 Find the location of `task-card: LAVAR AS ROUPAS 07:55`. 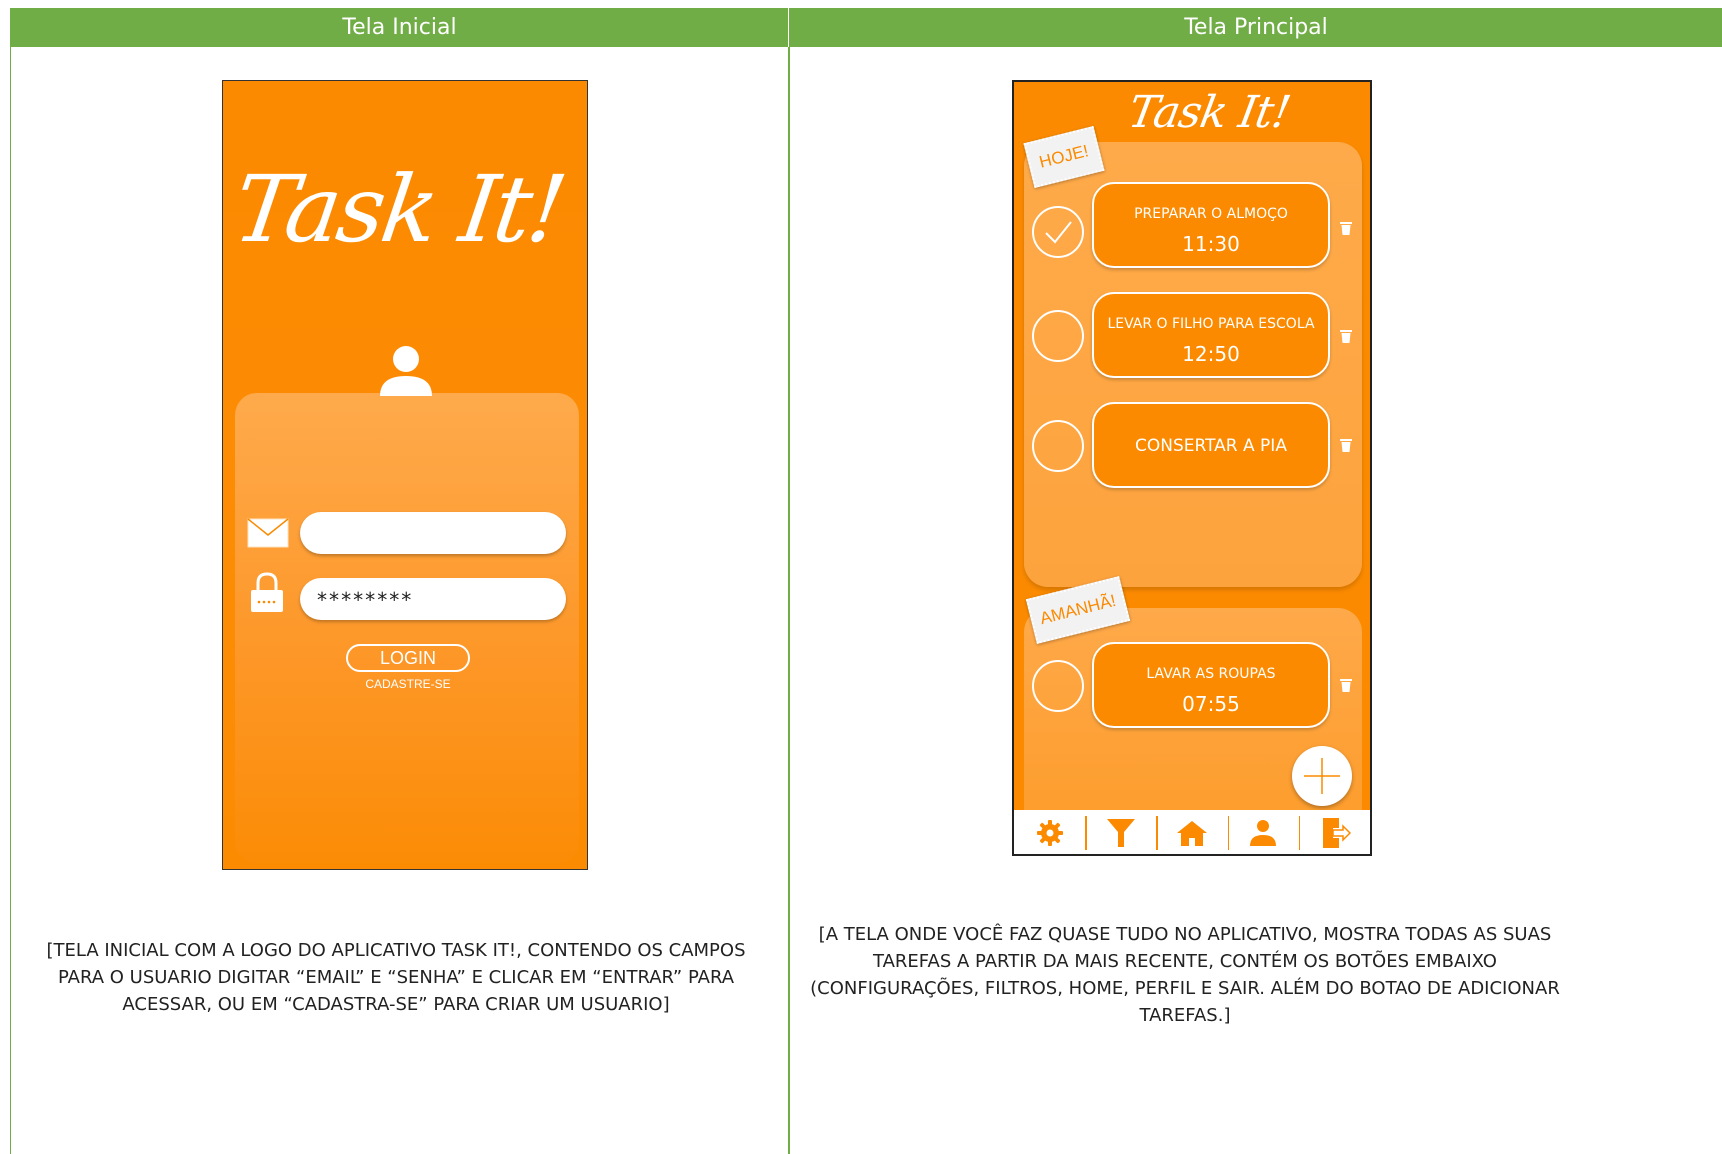

task-card: LAVAR AS ROUPAS 07:55 is located at coordinates (1211, 685).